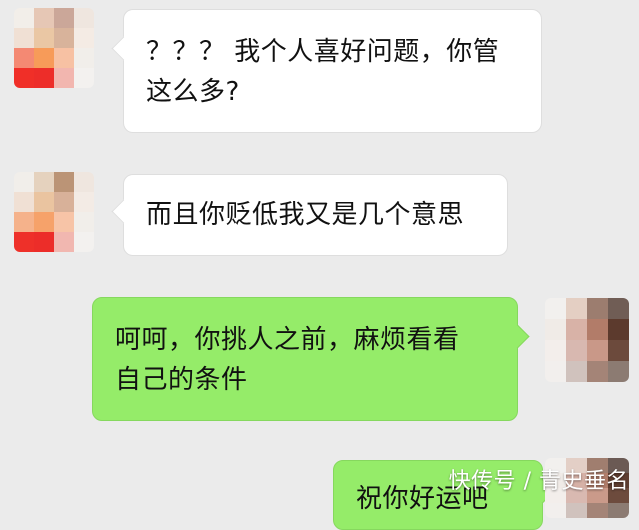  I want to click on message-line: 而且你贬低我又是几个意思, so click(305, 215).